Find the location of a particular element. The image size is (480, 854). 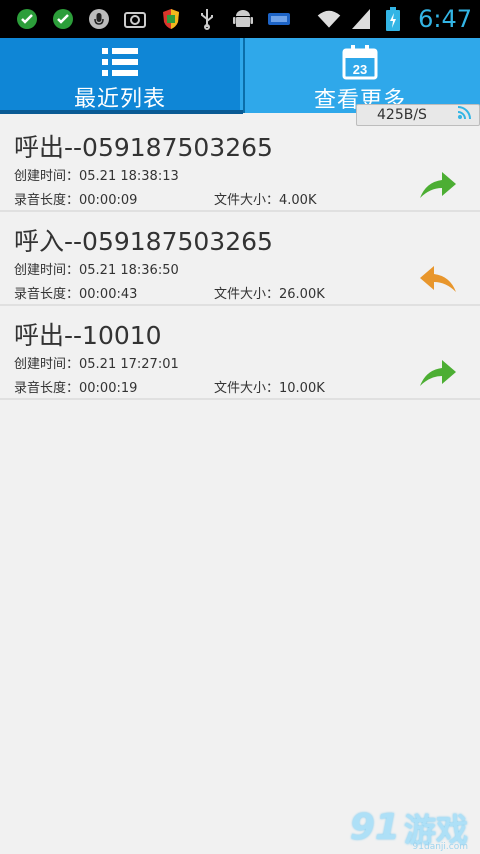

record-file-size: 文件大小：4.00K is located at coordinates (265, 200).